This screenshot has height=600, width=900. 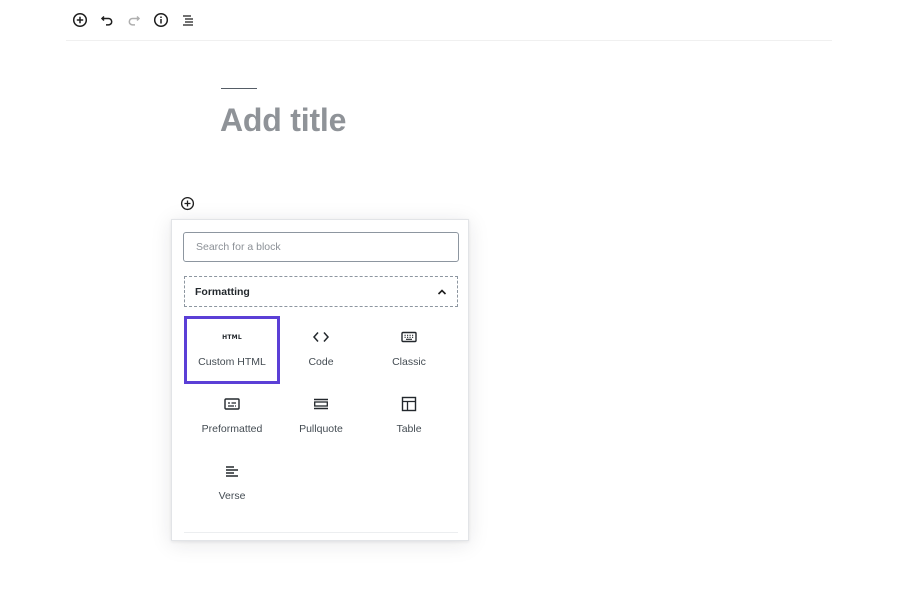 I want to click on block-label: Table, so click(x=409, y=429).